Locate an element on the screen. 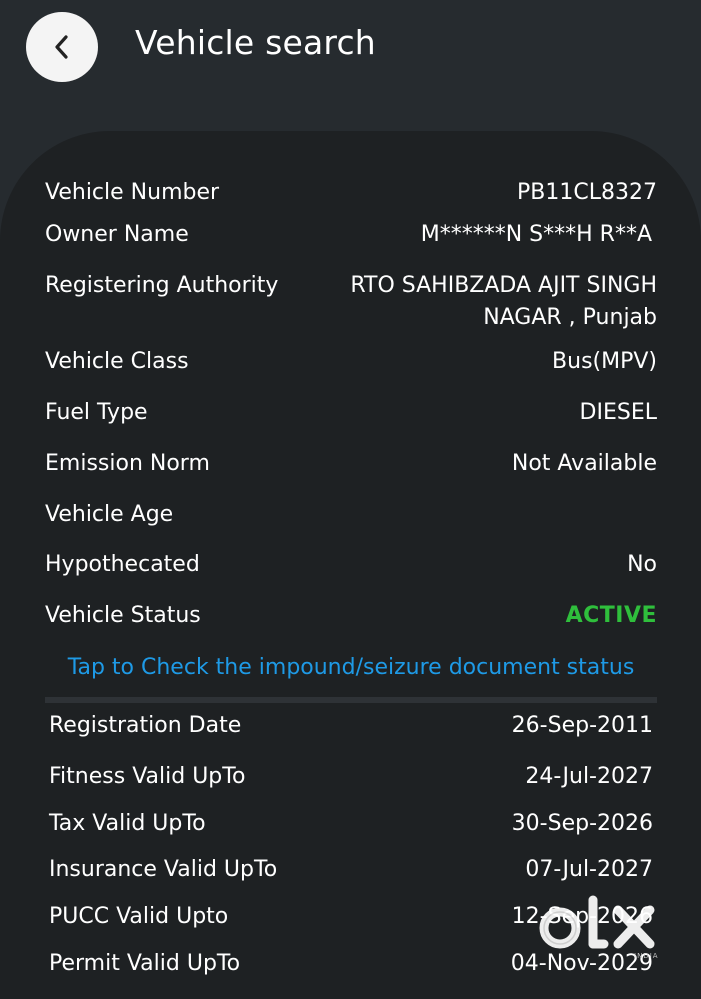 The image size is (701, 999). validity-value: 12-Sep-2026 is located at coordinates (582, 916).